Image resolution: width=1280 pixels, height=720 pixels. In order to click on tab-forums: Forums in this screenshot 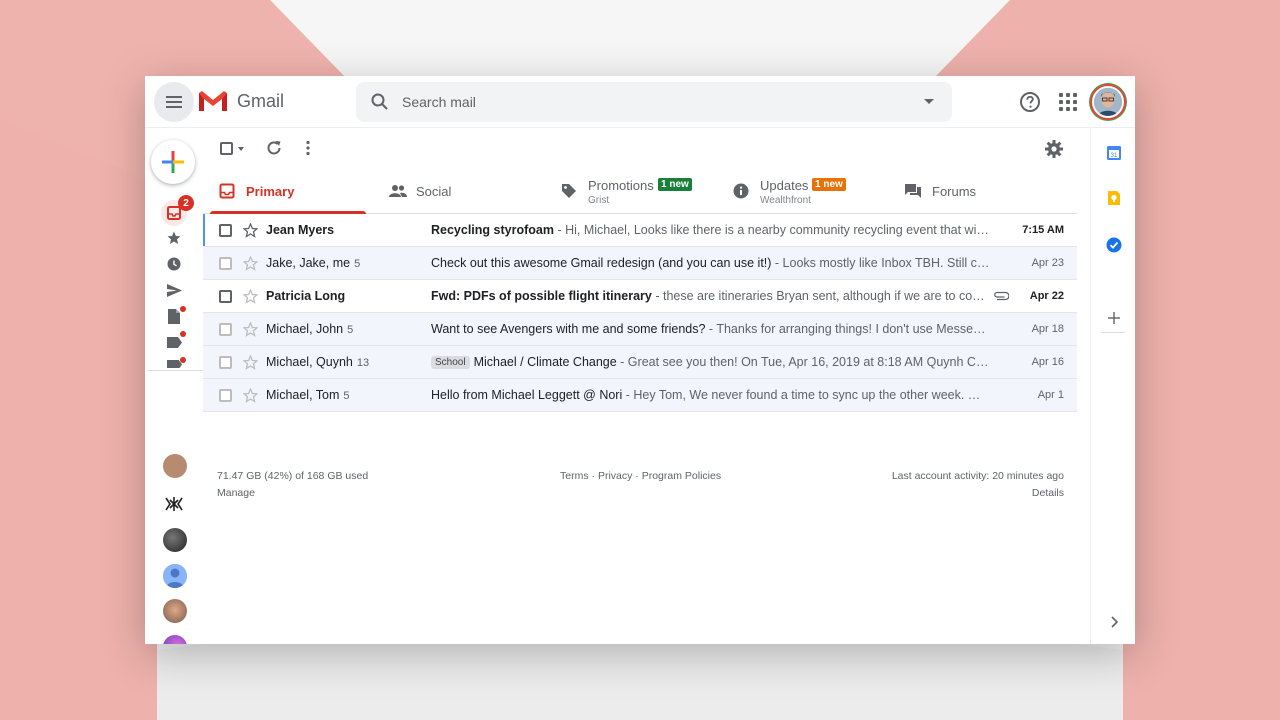, I will do `click(975, 191)`.